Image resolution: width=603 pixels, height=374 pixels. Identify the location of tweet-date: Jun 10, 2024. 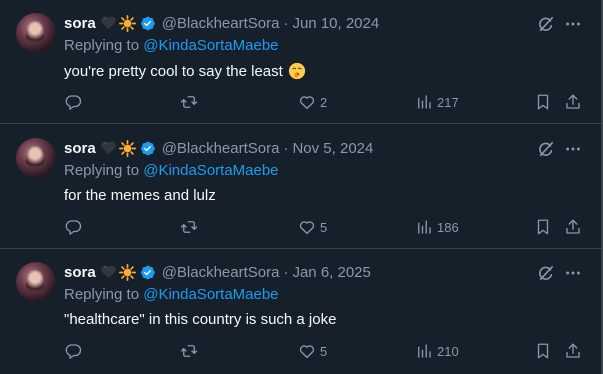
(335, 23).